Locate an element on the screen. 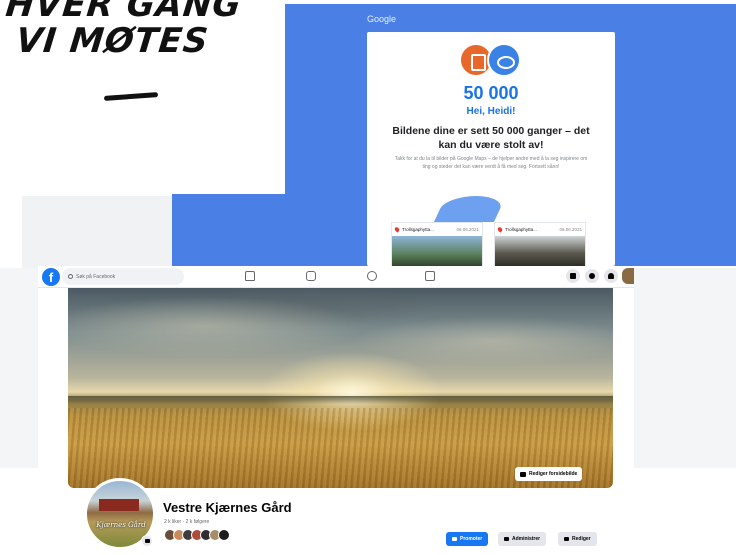  edit-cover-label: Rediger forsidebilde is located at coordinates (553, 474).